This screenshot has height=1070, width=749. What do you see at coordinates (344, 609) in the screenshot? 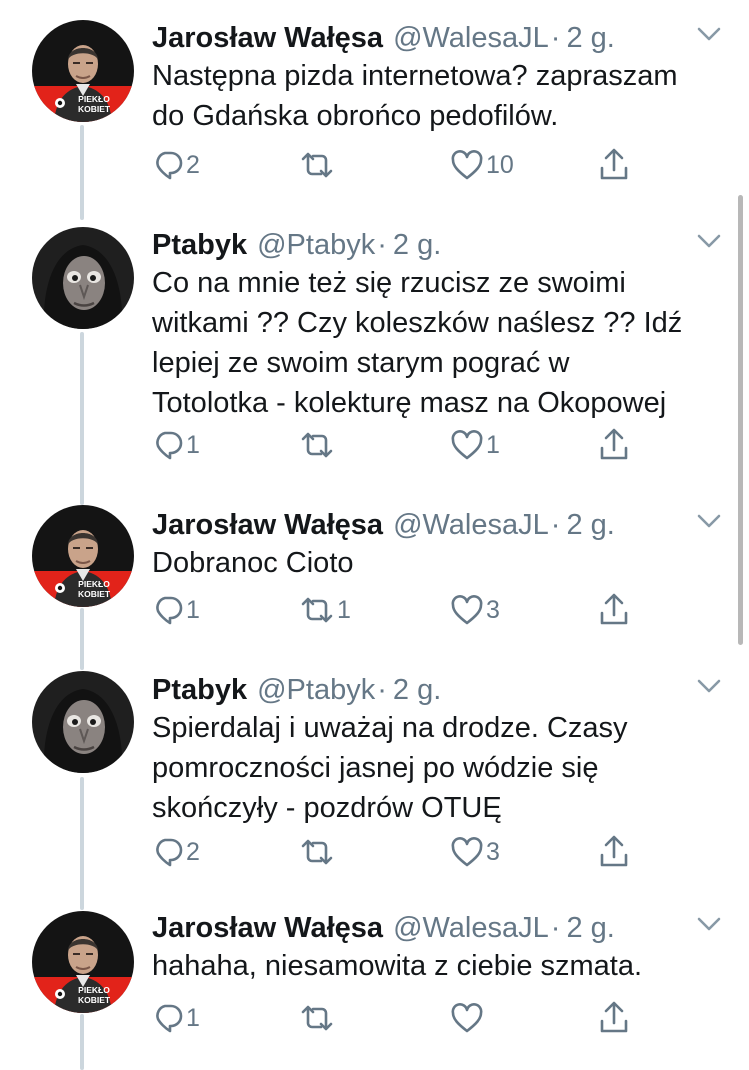
I see `retweet-count: 1` at bounding box center [344, 609].